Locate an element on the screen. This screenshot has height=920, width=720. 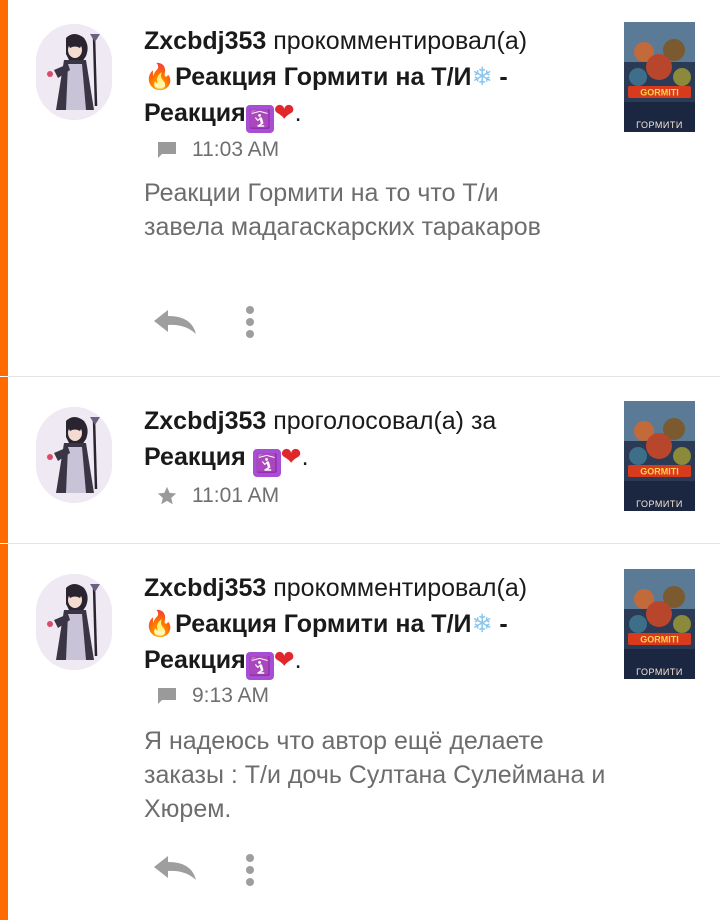
timestamp: 9:13 AM is located at coordinates (231, 695).